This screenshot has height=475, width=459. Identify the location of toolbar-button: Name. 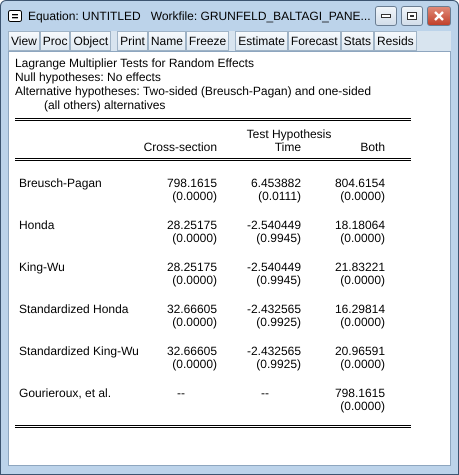
(167, 41).